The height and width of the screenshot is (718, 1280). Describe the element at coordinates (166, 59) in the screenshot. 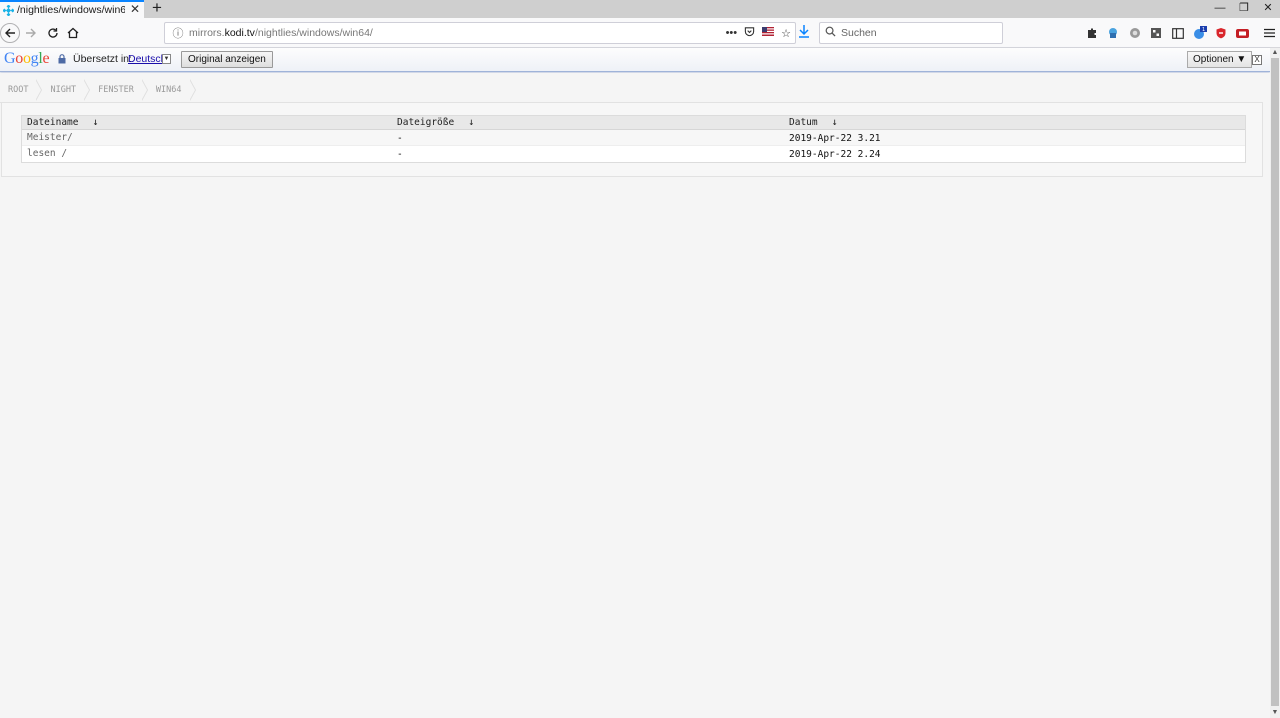

I see `language-dropdown-icon: ▼` at that location.